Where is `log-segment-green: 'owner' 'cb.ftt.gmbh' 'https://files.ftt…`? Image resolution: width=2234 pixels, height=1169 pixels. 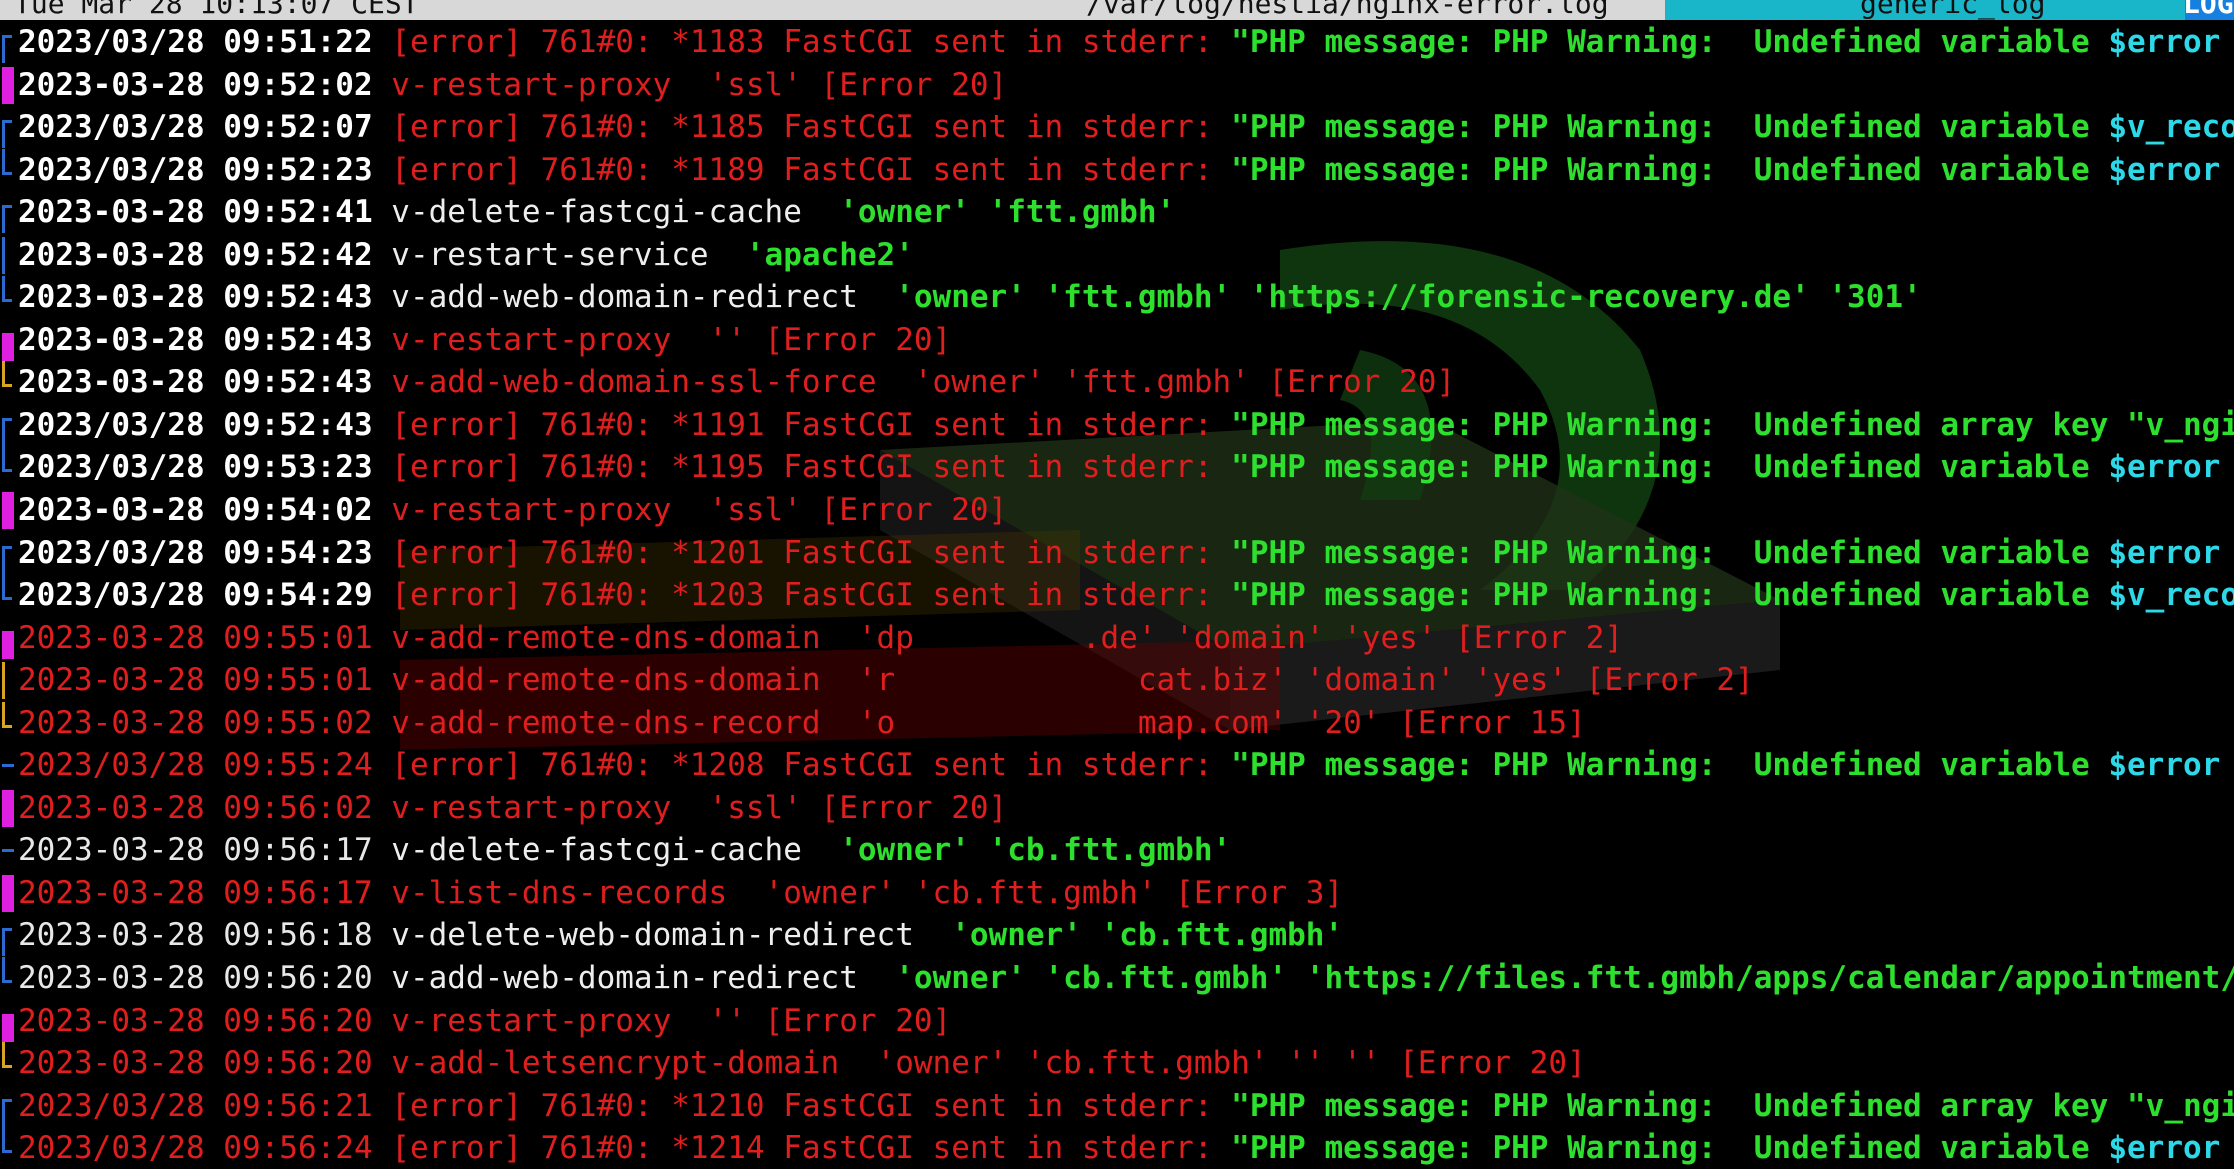
log-segment-green: 'owner' 'cb.ftt.gmbh' 'https://files.ftt… is located at coordinates (1564, 978).